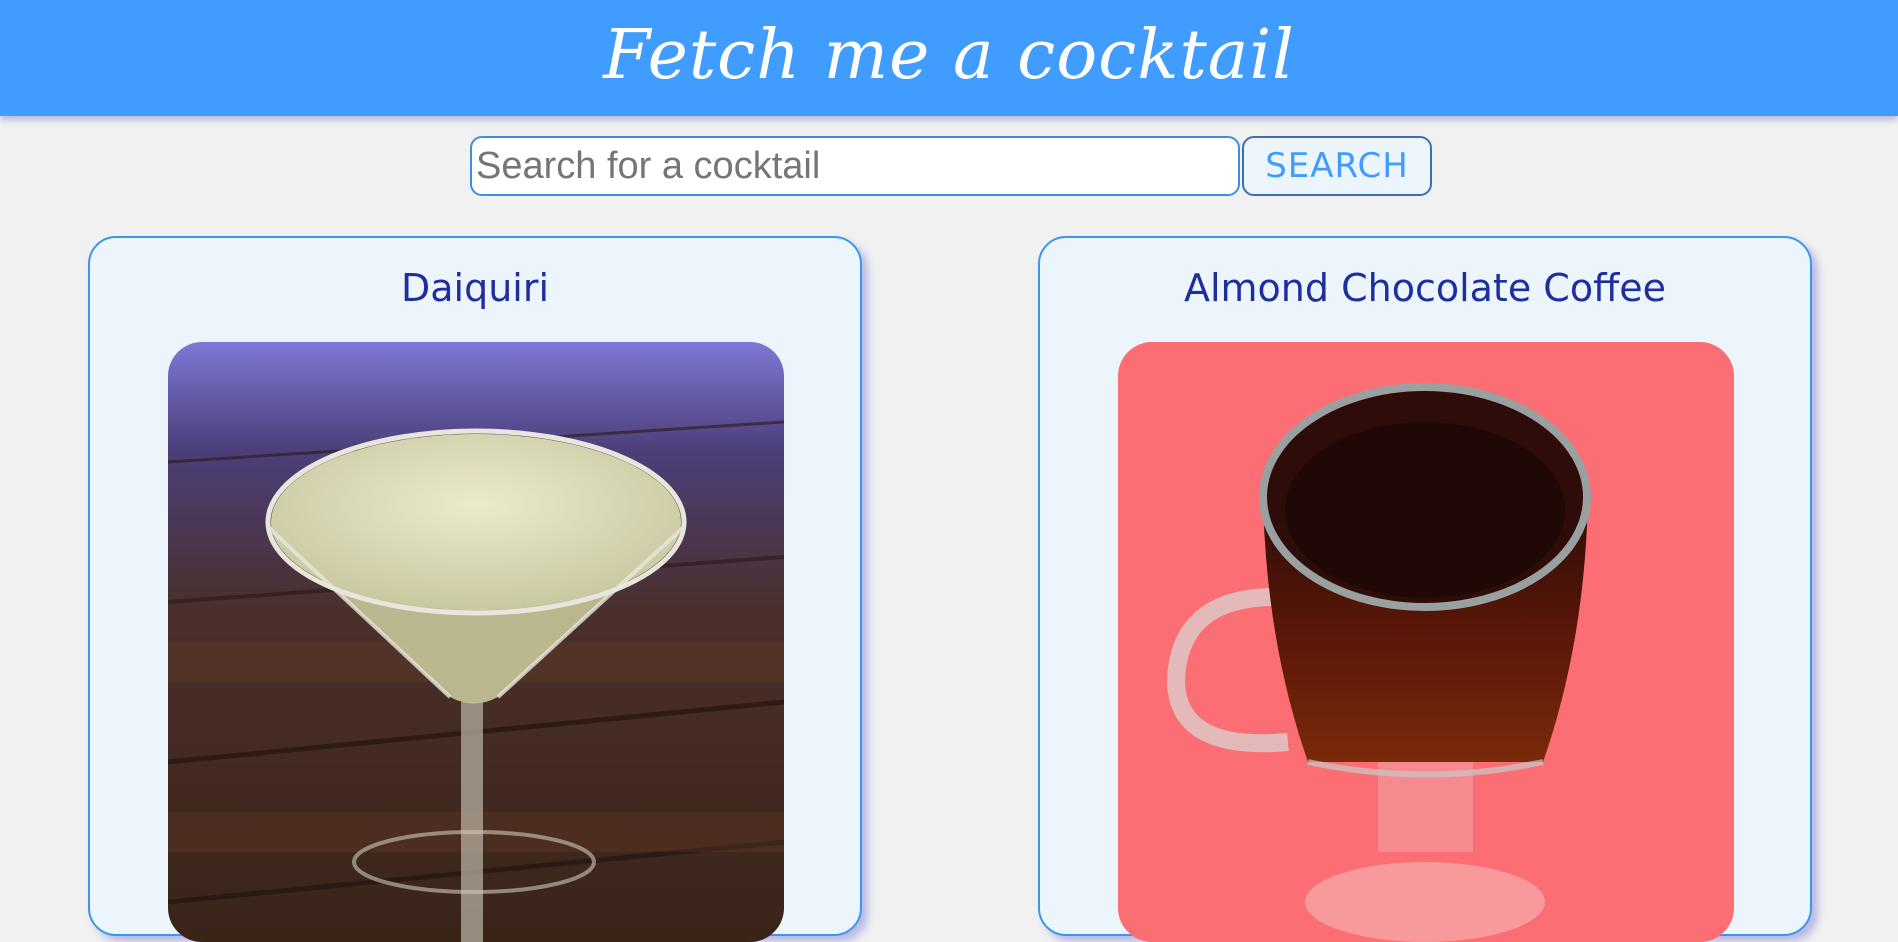  What do you see at coordinates (949, 55) in the screenshot?
I see `app-title: Fetch me a cocktail` at bounding box center [949, 55].